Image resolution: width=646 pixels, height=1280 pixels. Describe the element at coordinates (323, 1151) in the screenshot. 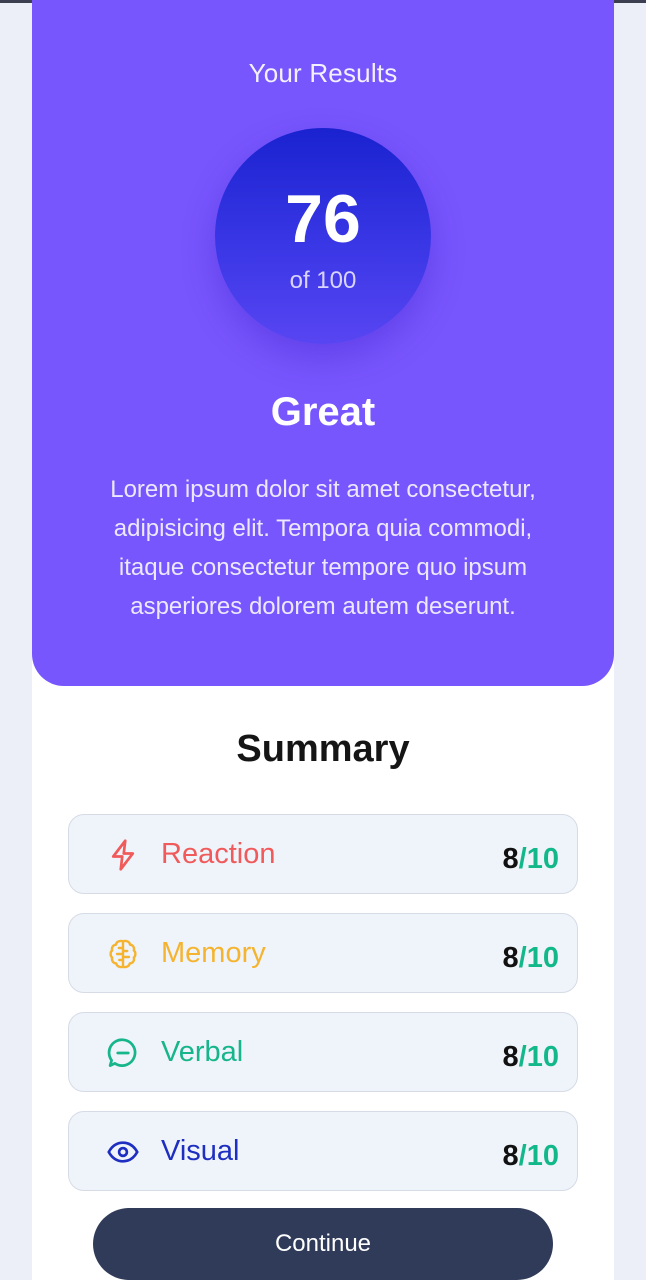

I see `summary-item-visual: Visual 8/10` at that location.